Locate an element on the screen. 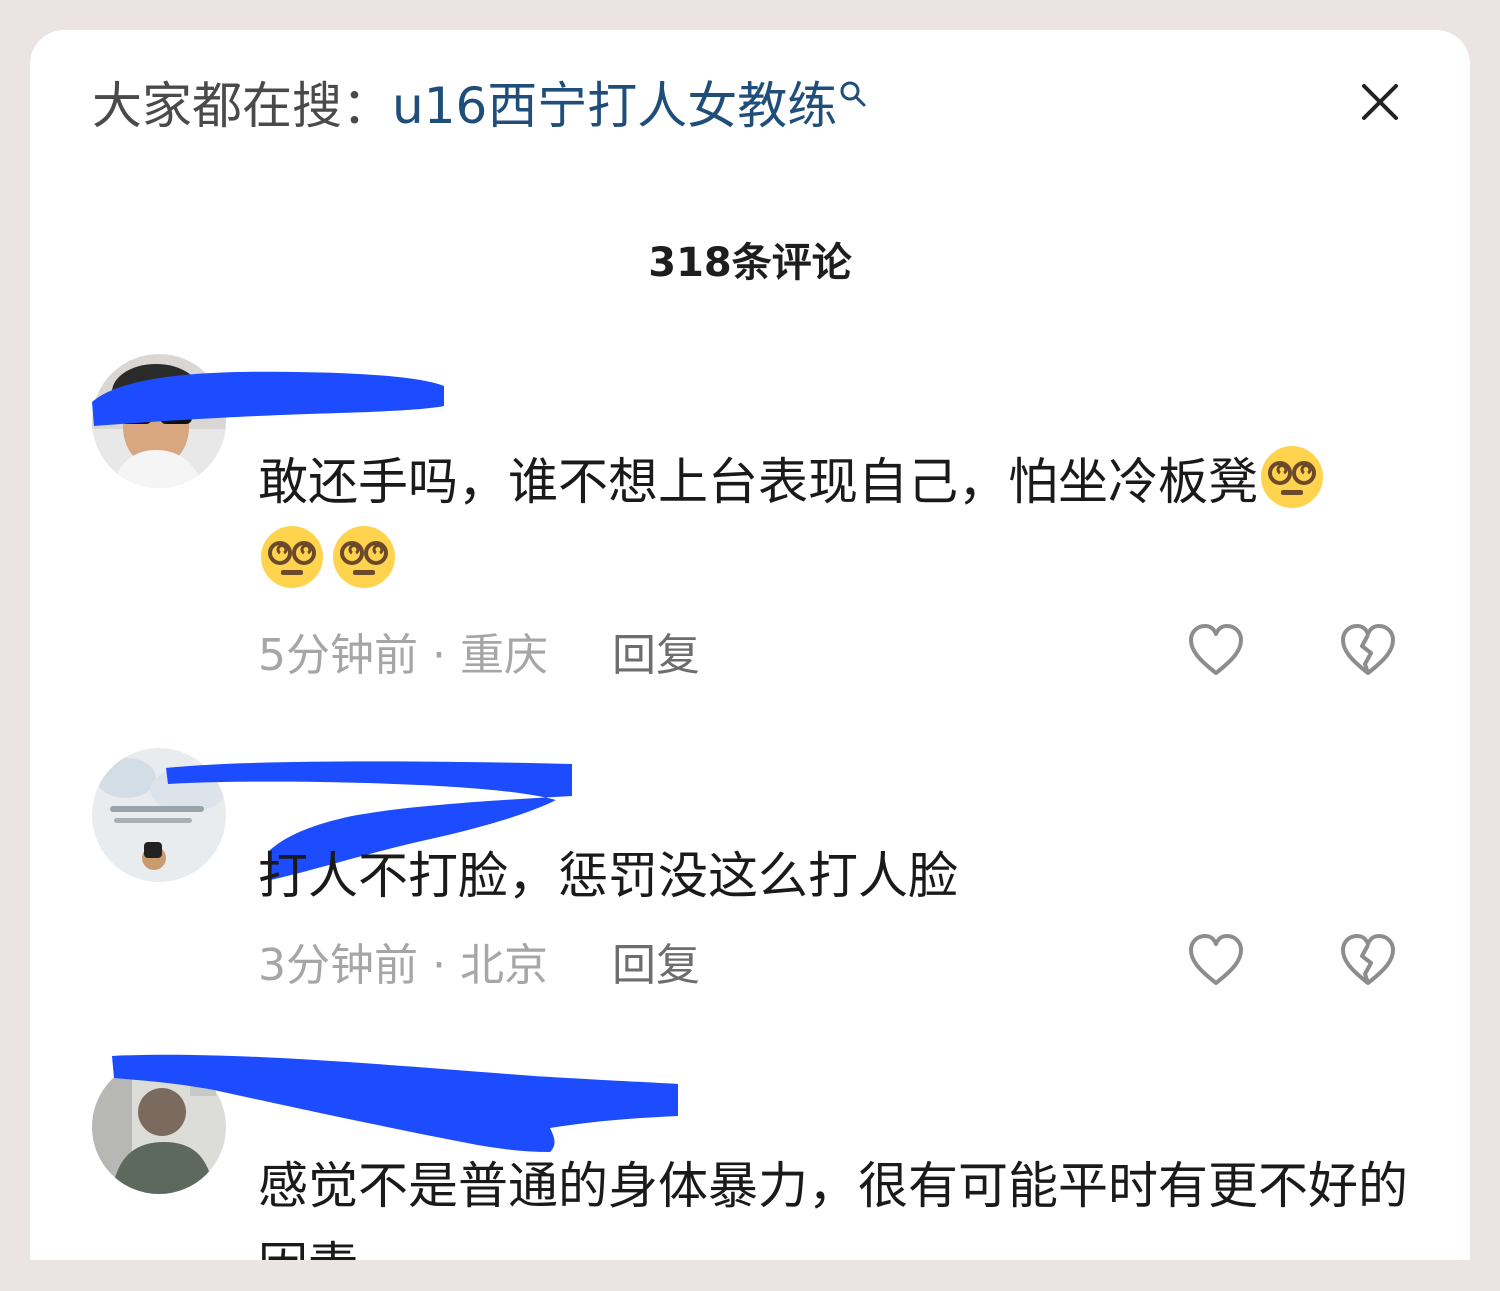  trending-search: 大家都在搜： u16西宁打人女教练 is located at coordinates (479, 106).